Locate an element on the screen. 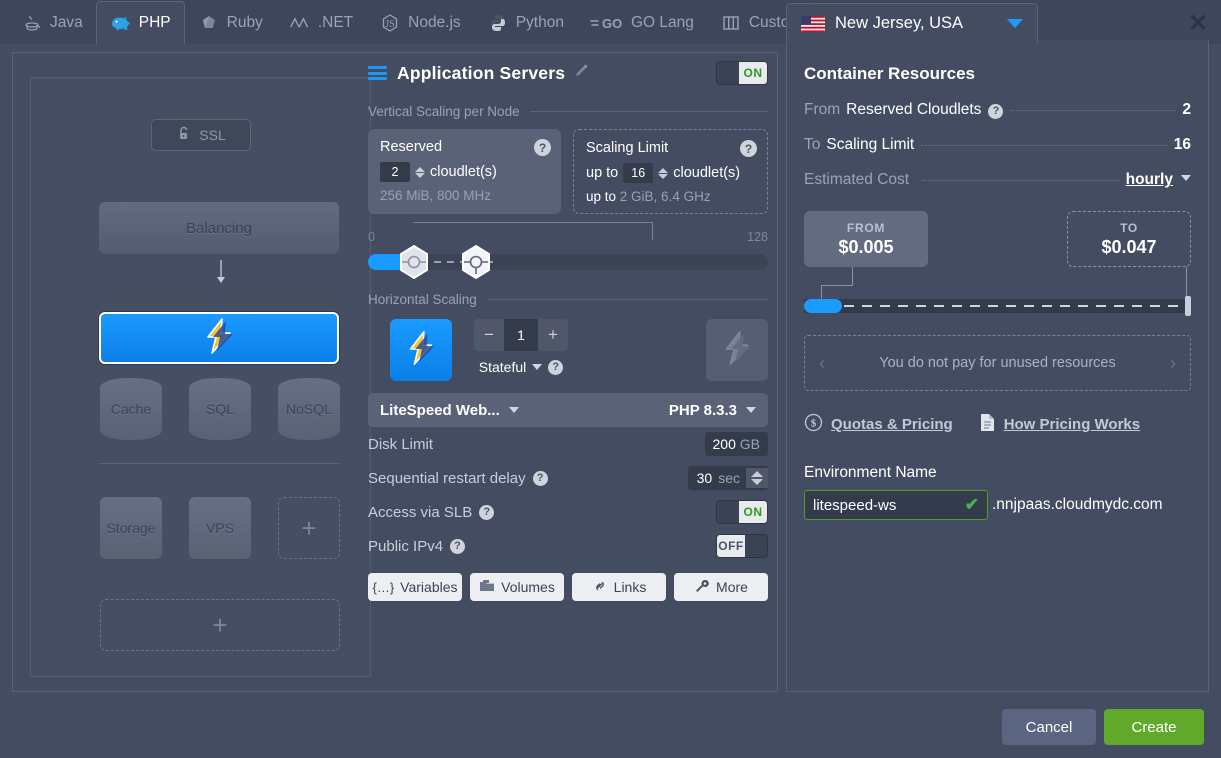 Image resolution: width=1221 pixels, height=758 pixels. vertical-scaling-section-label: Vertical Scaling per Node is located at coordinates (568, 111).